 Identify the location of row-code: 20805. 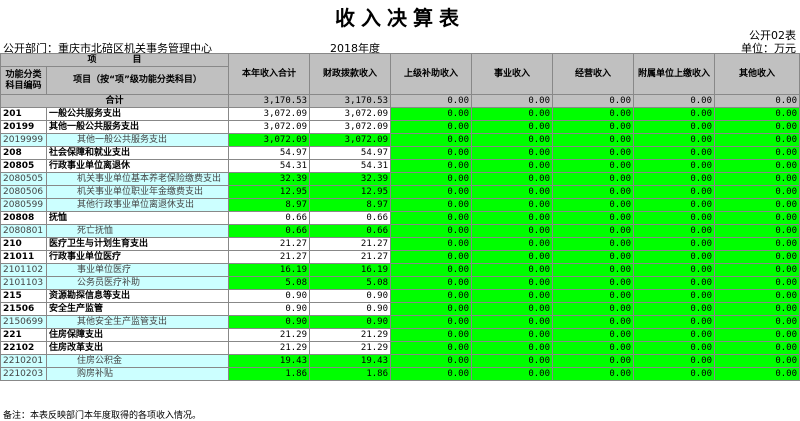
(23, 166).